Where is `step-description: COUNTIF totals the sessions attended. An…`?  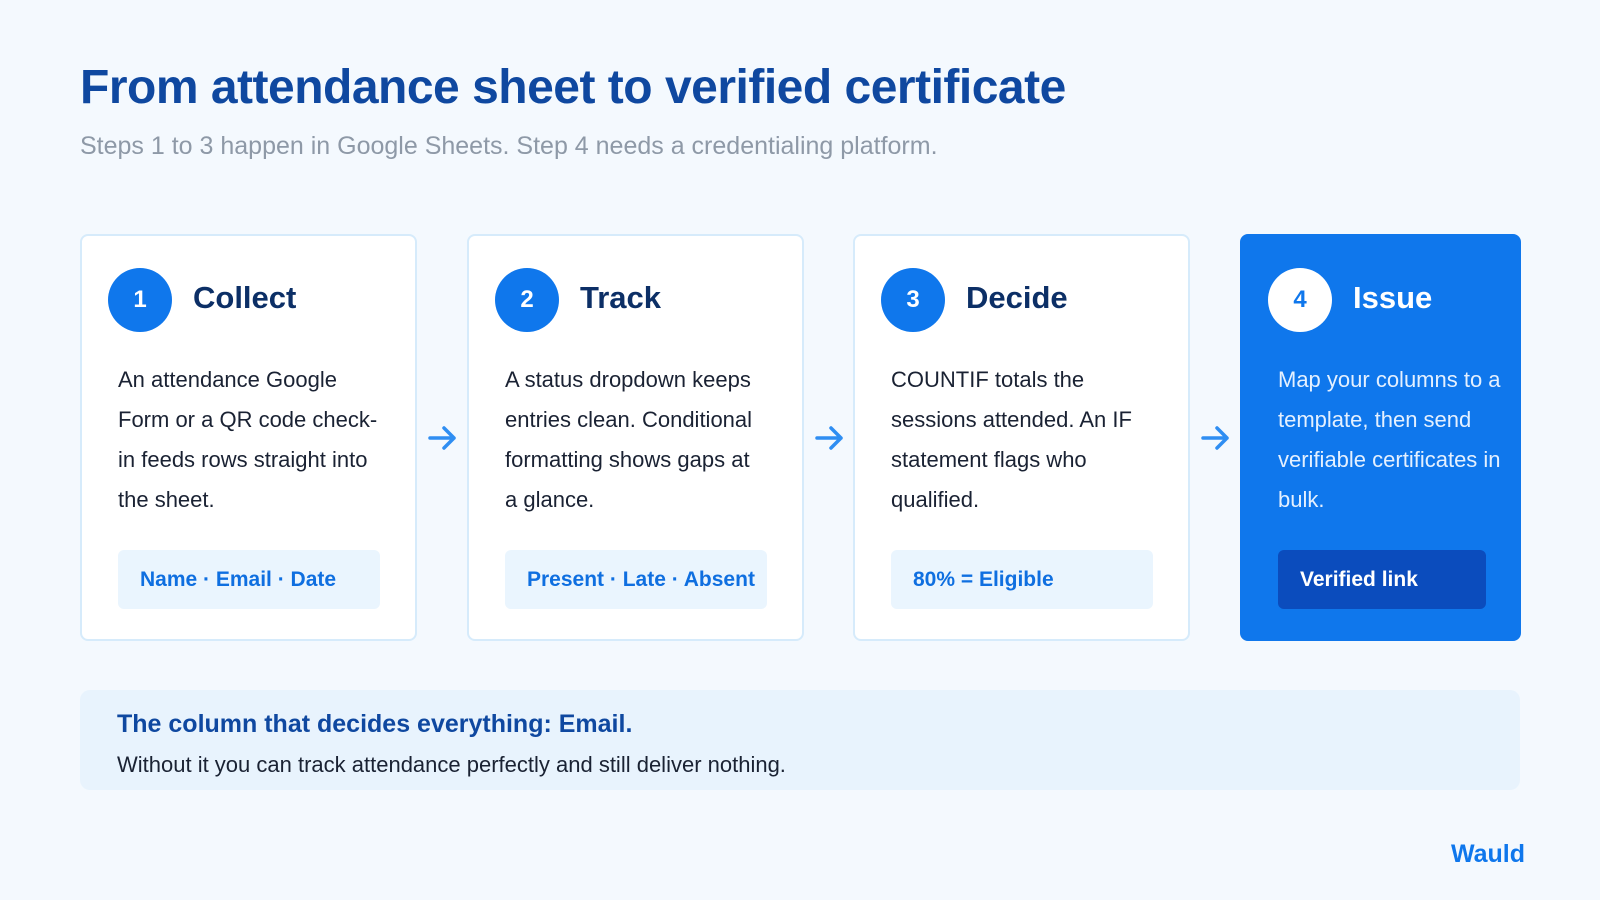
step-description: COUNTIF totals the sessions attended. An… is located at coordinates (1011, 439).